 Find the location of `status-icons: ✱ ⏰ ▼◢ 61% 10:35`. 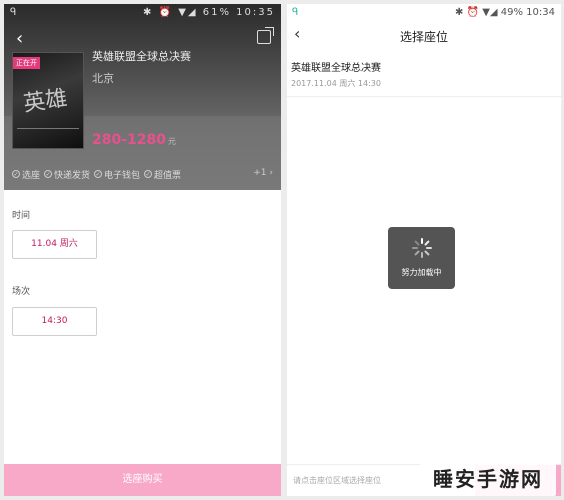

status-icons: ✱ ⏰ ▼◢ 61% 10:35 is located at coordinates (209, 12).